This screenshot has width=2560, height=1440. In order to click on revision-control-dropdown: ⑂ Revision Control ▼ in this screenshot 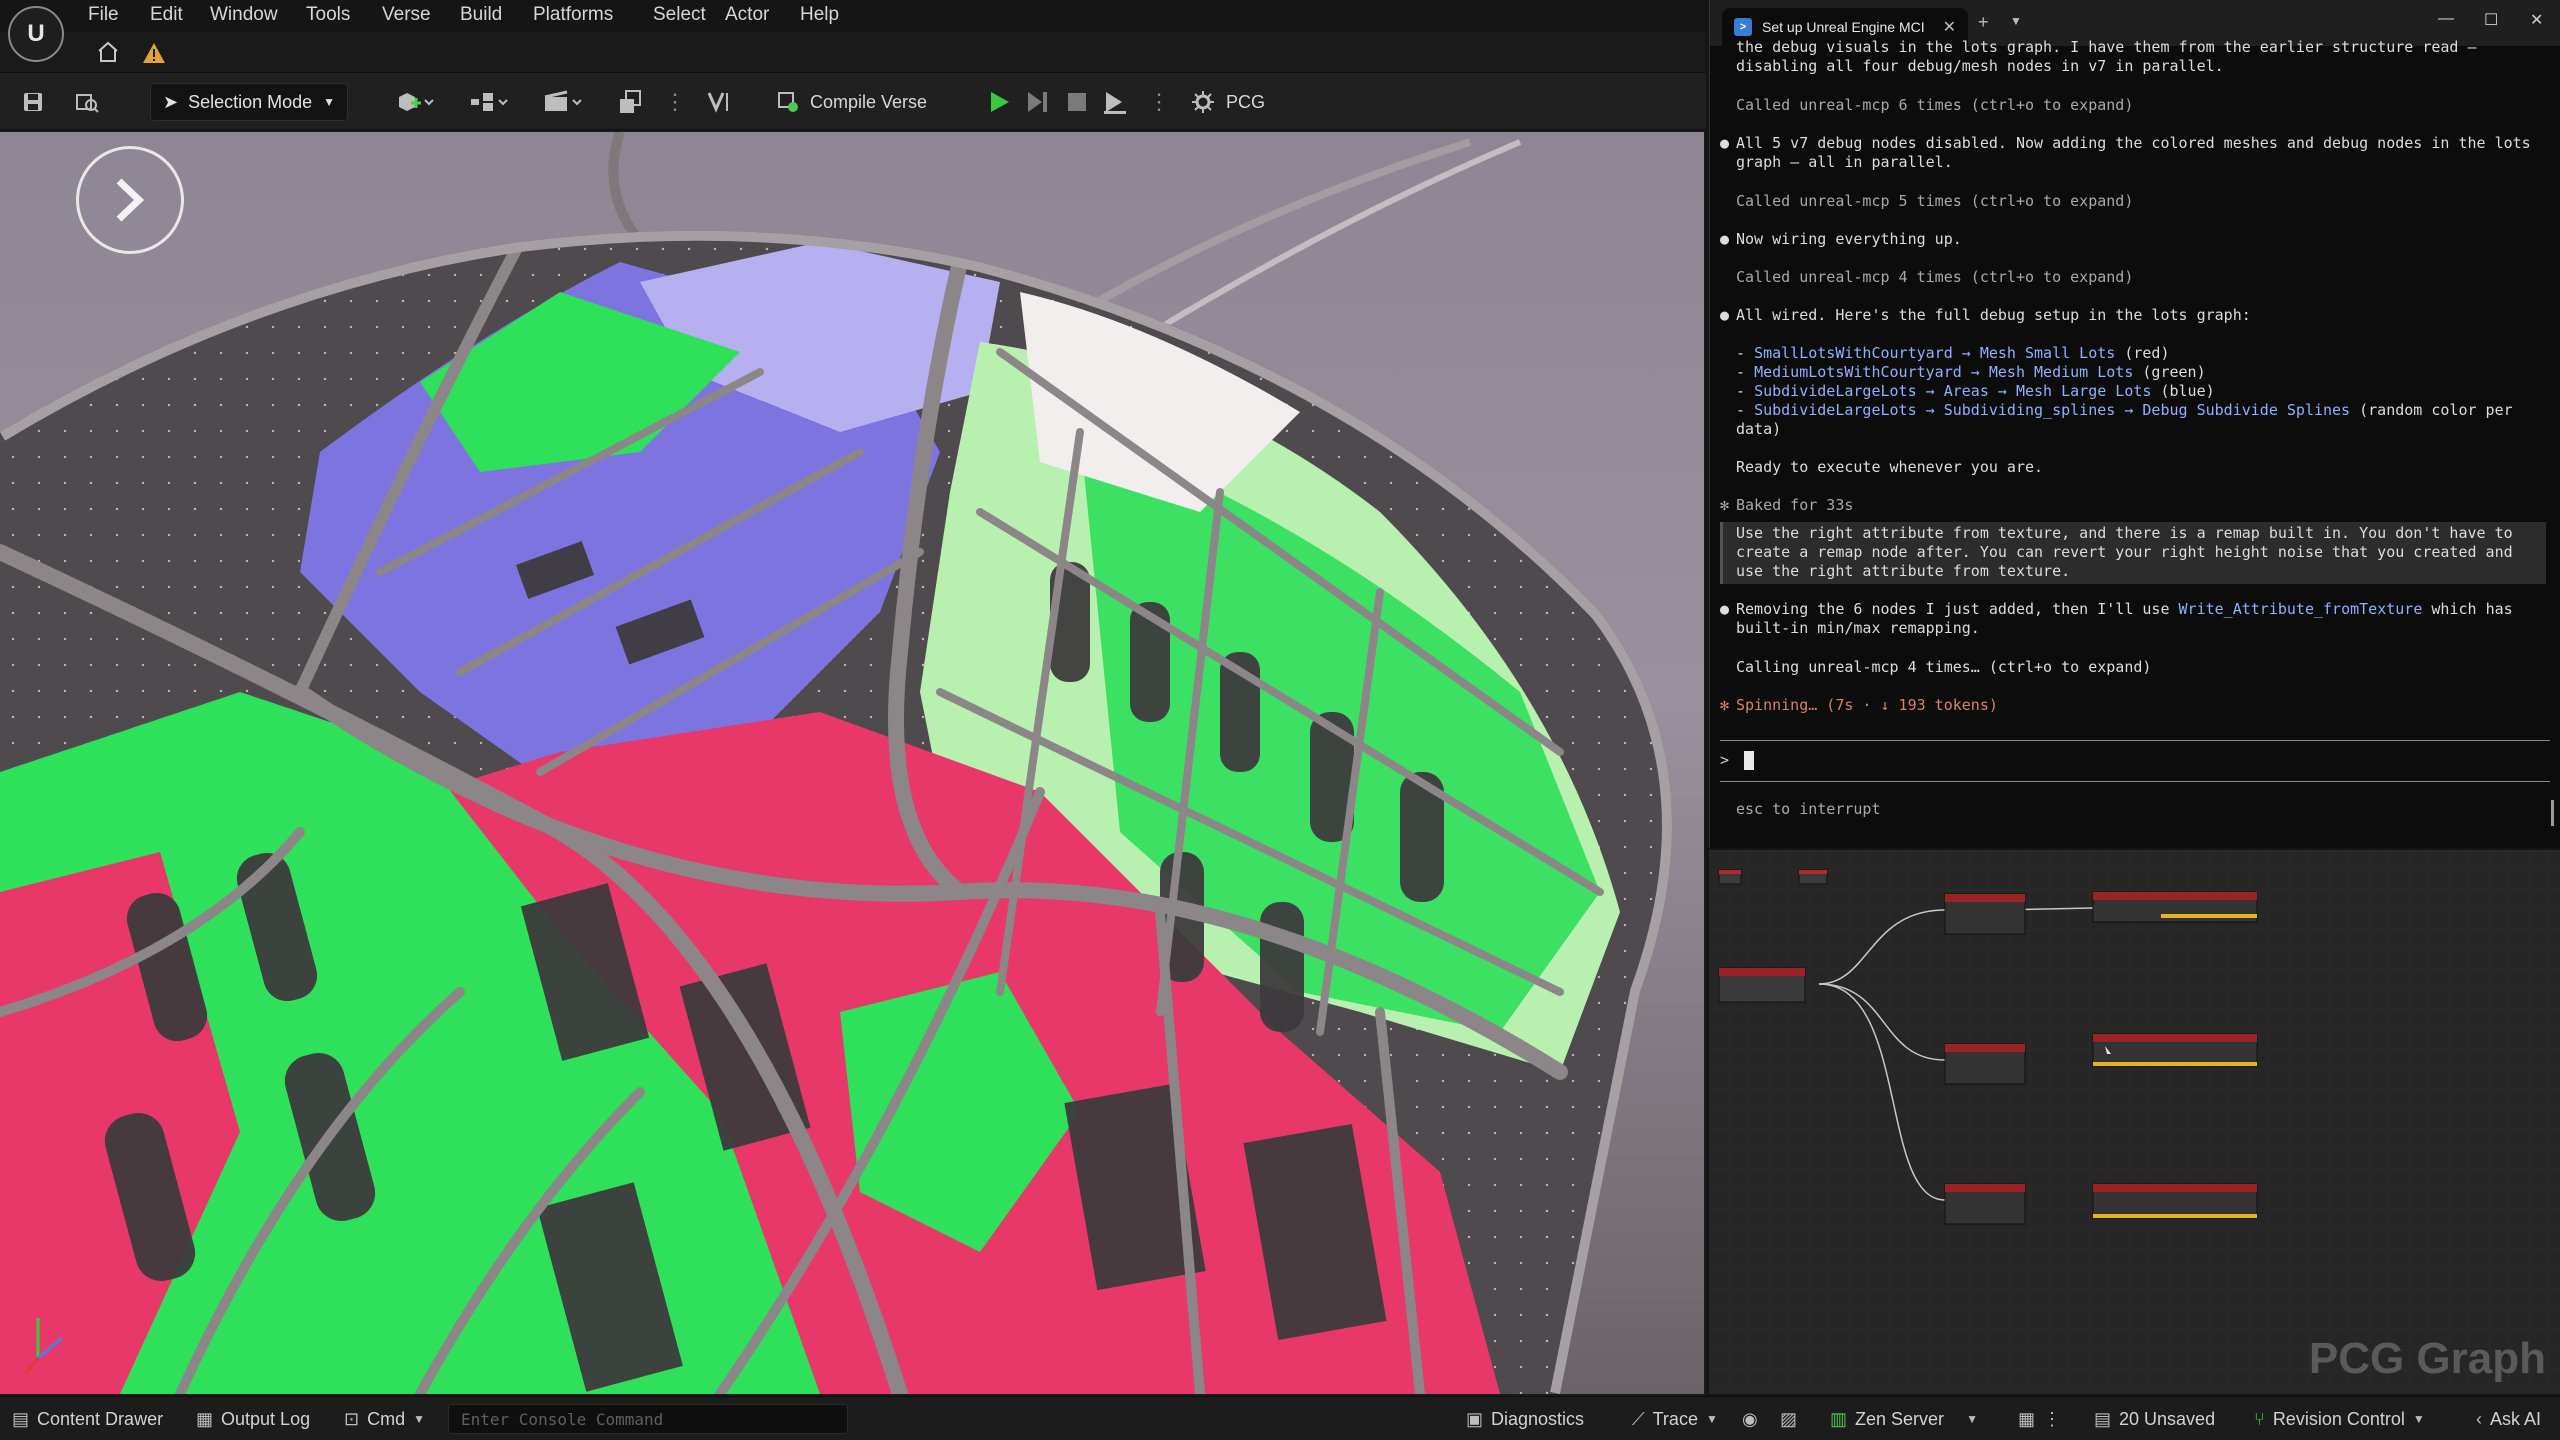, I will do `click(2339, 1418)`.